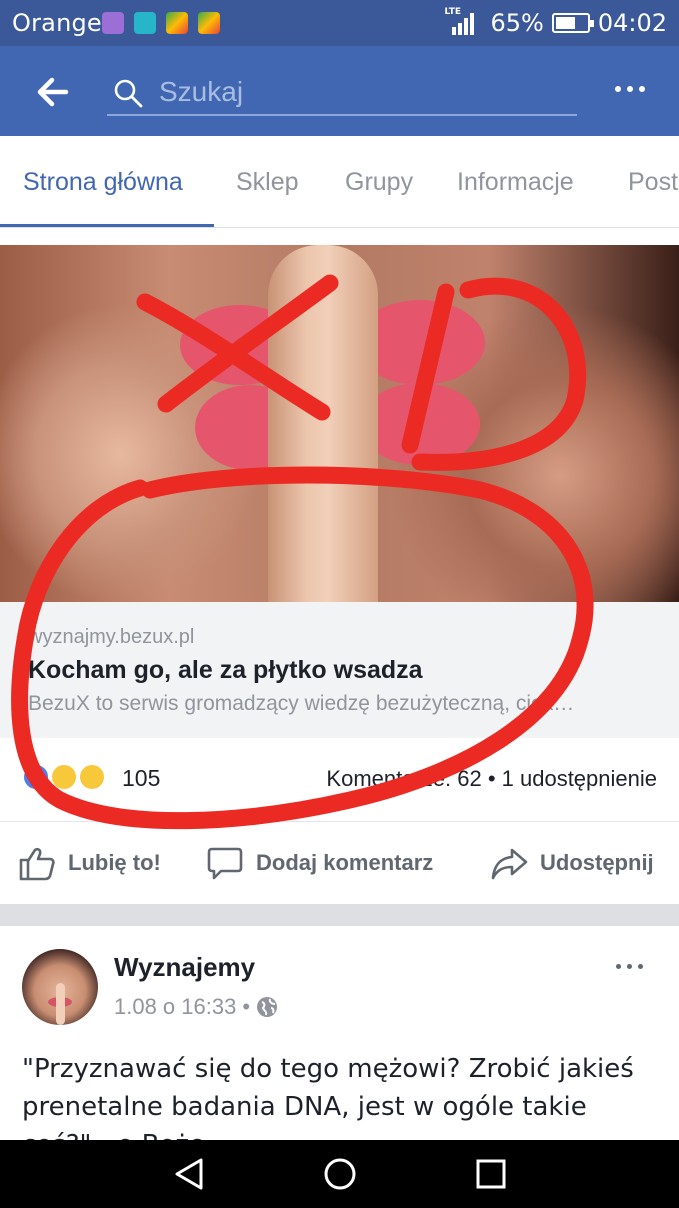 This screenshot has width=679, height=1208. I want to click on reaction-icons, so click(72, 778).